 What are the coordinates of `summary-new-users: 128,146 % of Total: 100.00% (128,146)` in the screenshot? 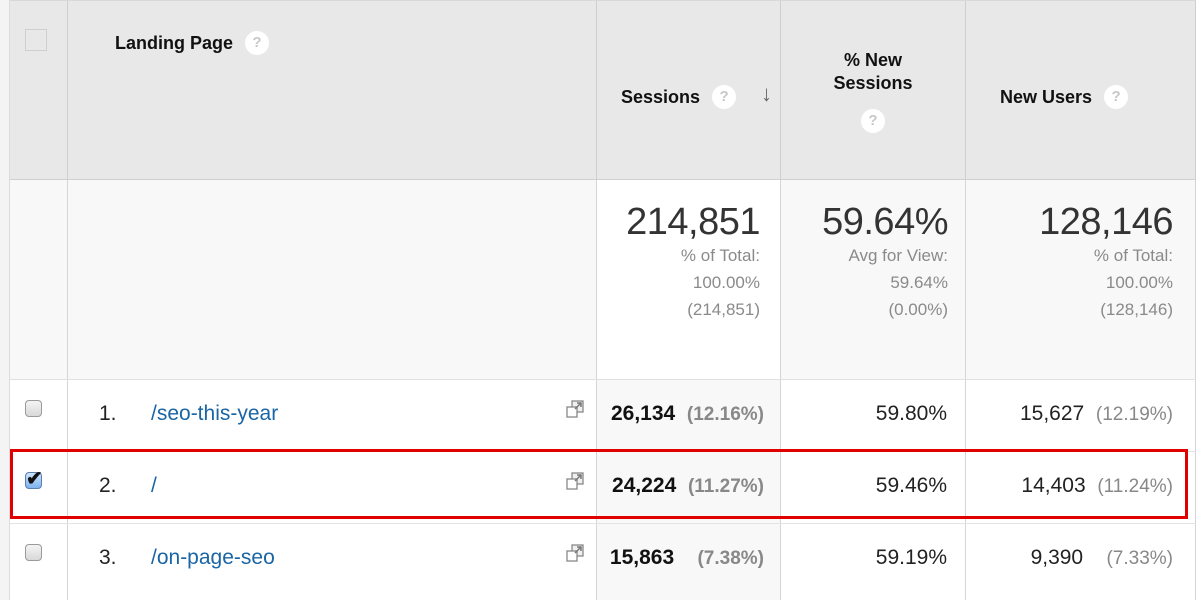 It's located at (1081, 279).